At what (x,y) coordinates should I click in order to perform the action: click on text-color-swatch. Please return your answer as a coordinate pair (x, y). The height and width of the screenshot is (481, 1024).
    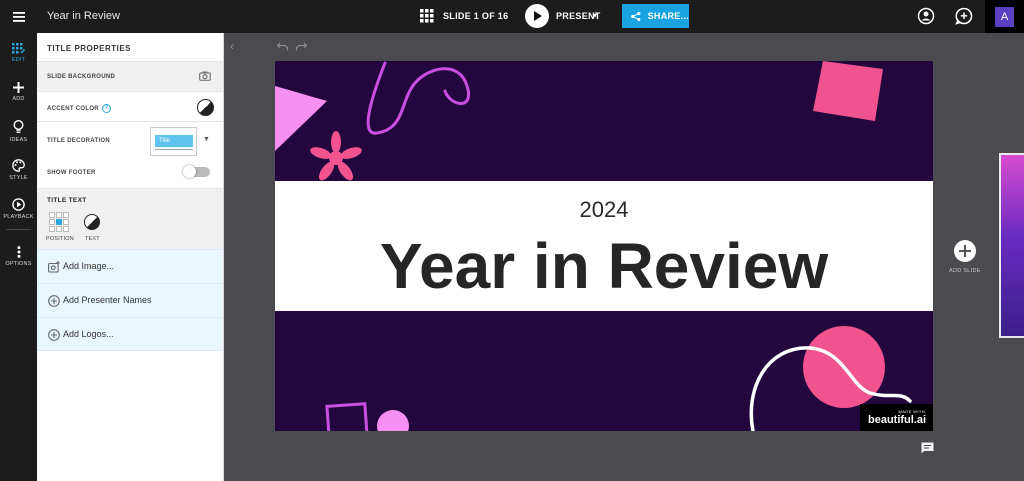
    Looking at the image, I should click on (92, 222).